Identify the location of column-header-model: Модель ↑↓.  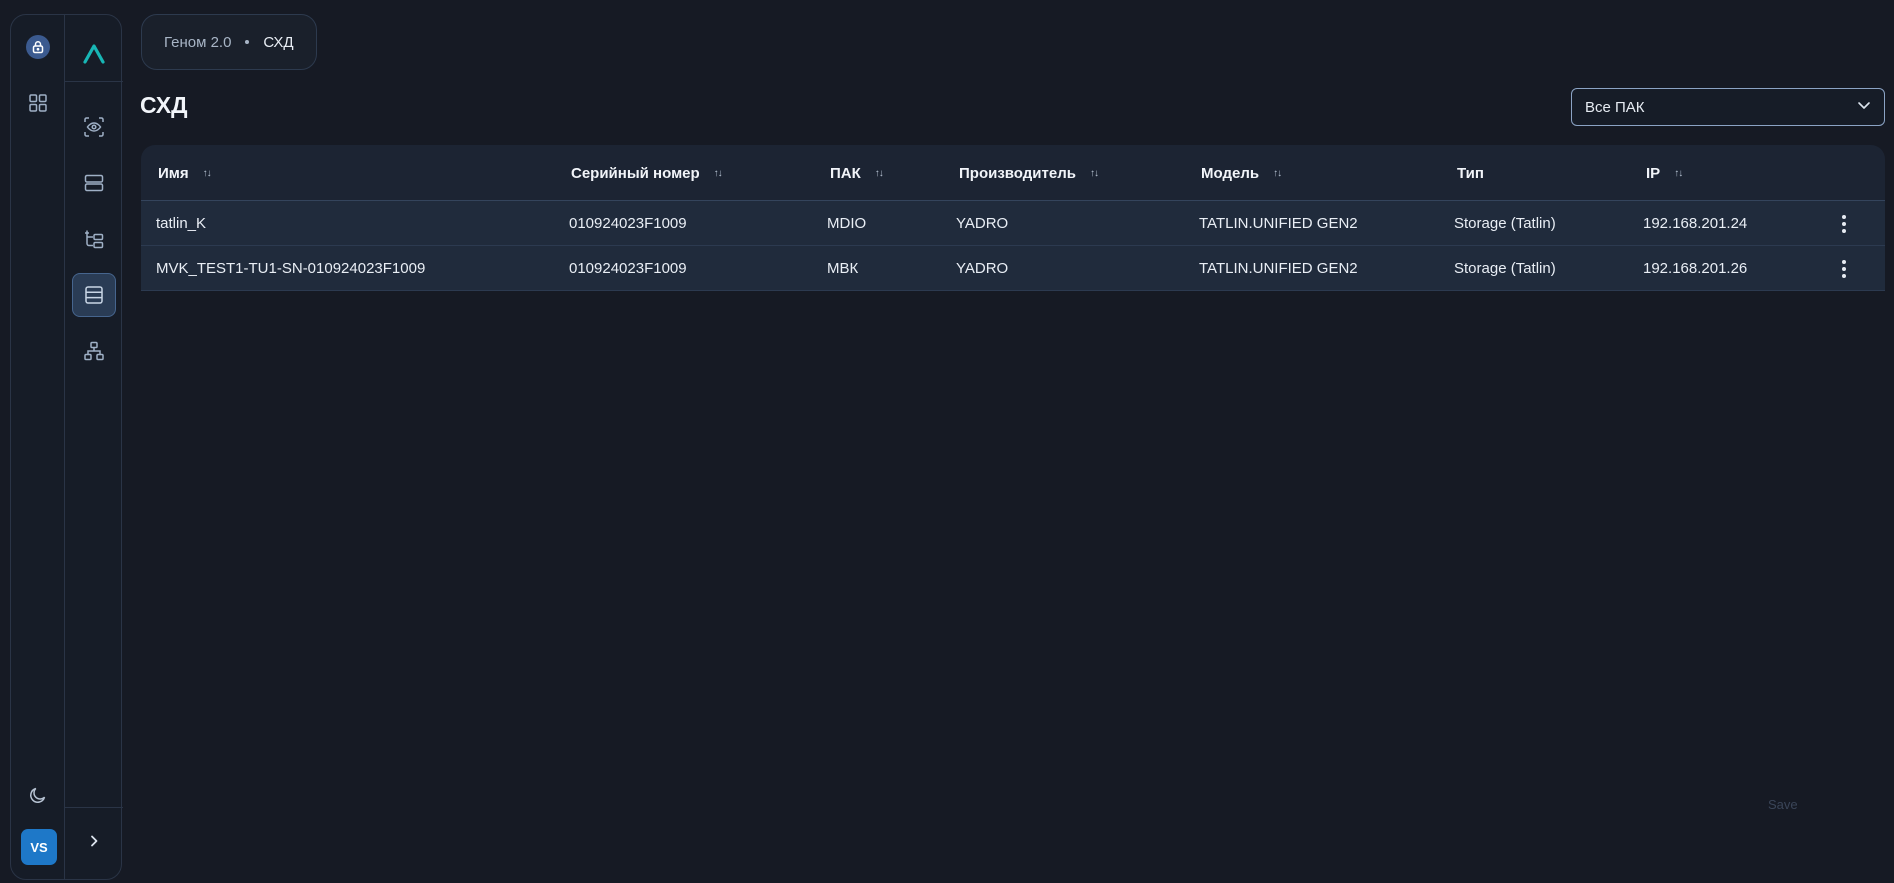
(1241, 173).